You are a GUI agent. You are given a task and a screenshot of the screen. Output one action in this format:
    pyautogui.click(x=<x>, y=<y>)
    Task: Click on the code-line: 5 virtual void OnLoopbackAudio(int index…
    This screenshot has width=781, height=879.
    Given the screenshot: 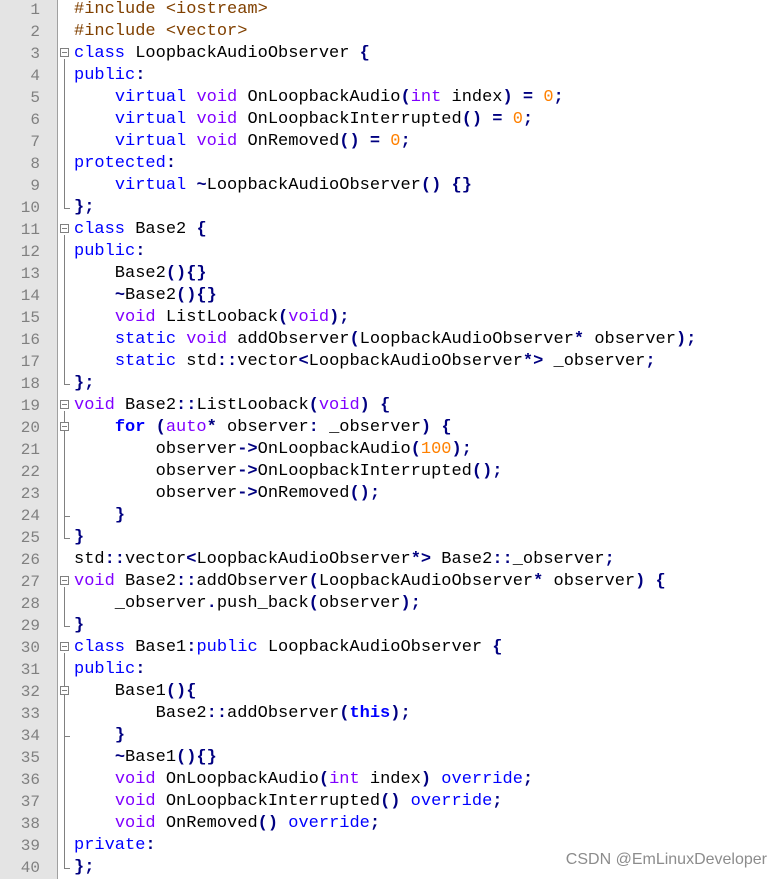 What is the action you would take?
    pyautogui.click(x=390, y=98)
    